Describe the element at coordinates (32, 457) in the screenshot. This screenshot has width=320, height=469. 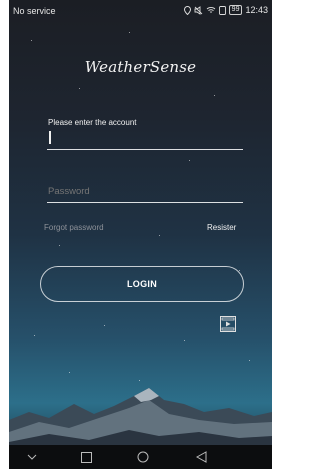
I see `hide-keyboard-icon` at that location.